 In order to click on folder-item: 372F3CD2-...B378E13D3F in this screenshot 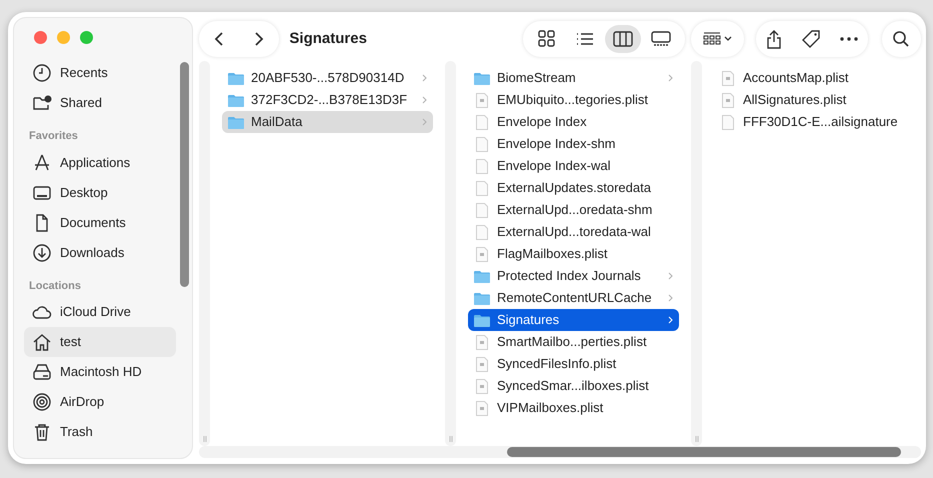, I will do `click(327, 100)`.